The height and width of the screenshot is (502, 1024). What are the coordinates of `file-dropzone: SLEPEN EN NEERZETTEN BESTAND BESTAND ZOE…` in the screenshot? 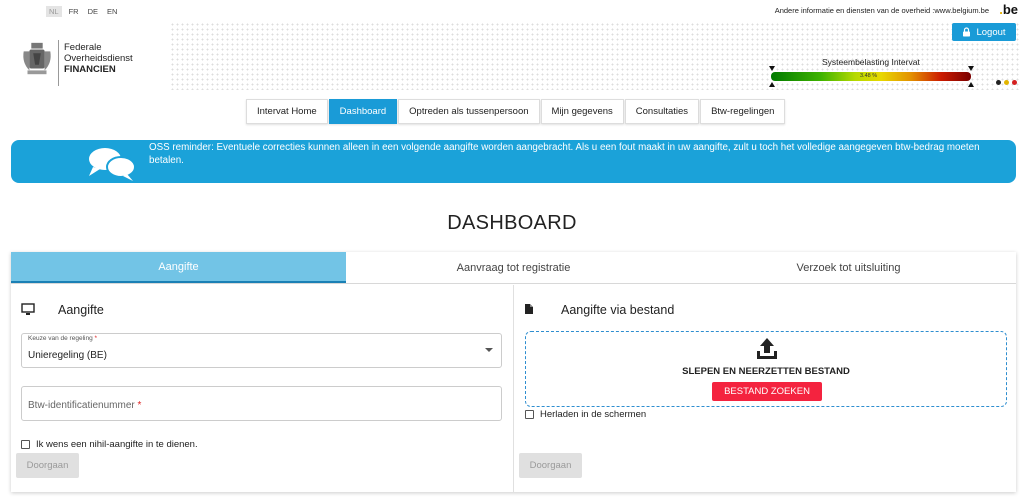 It's located at (766, 369).